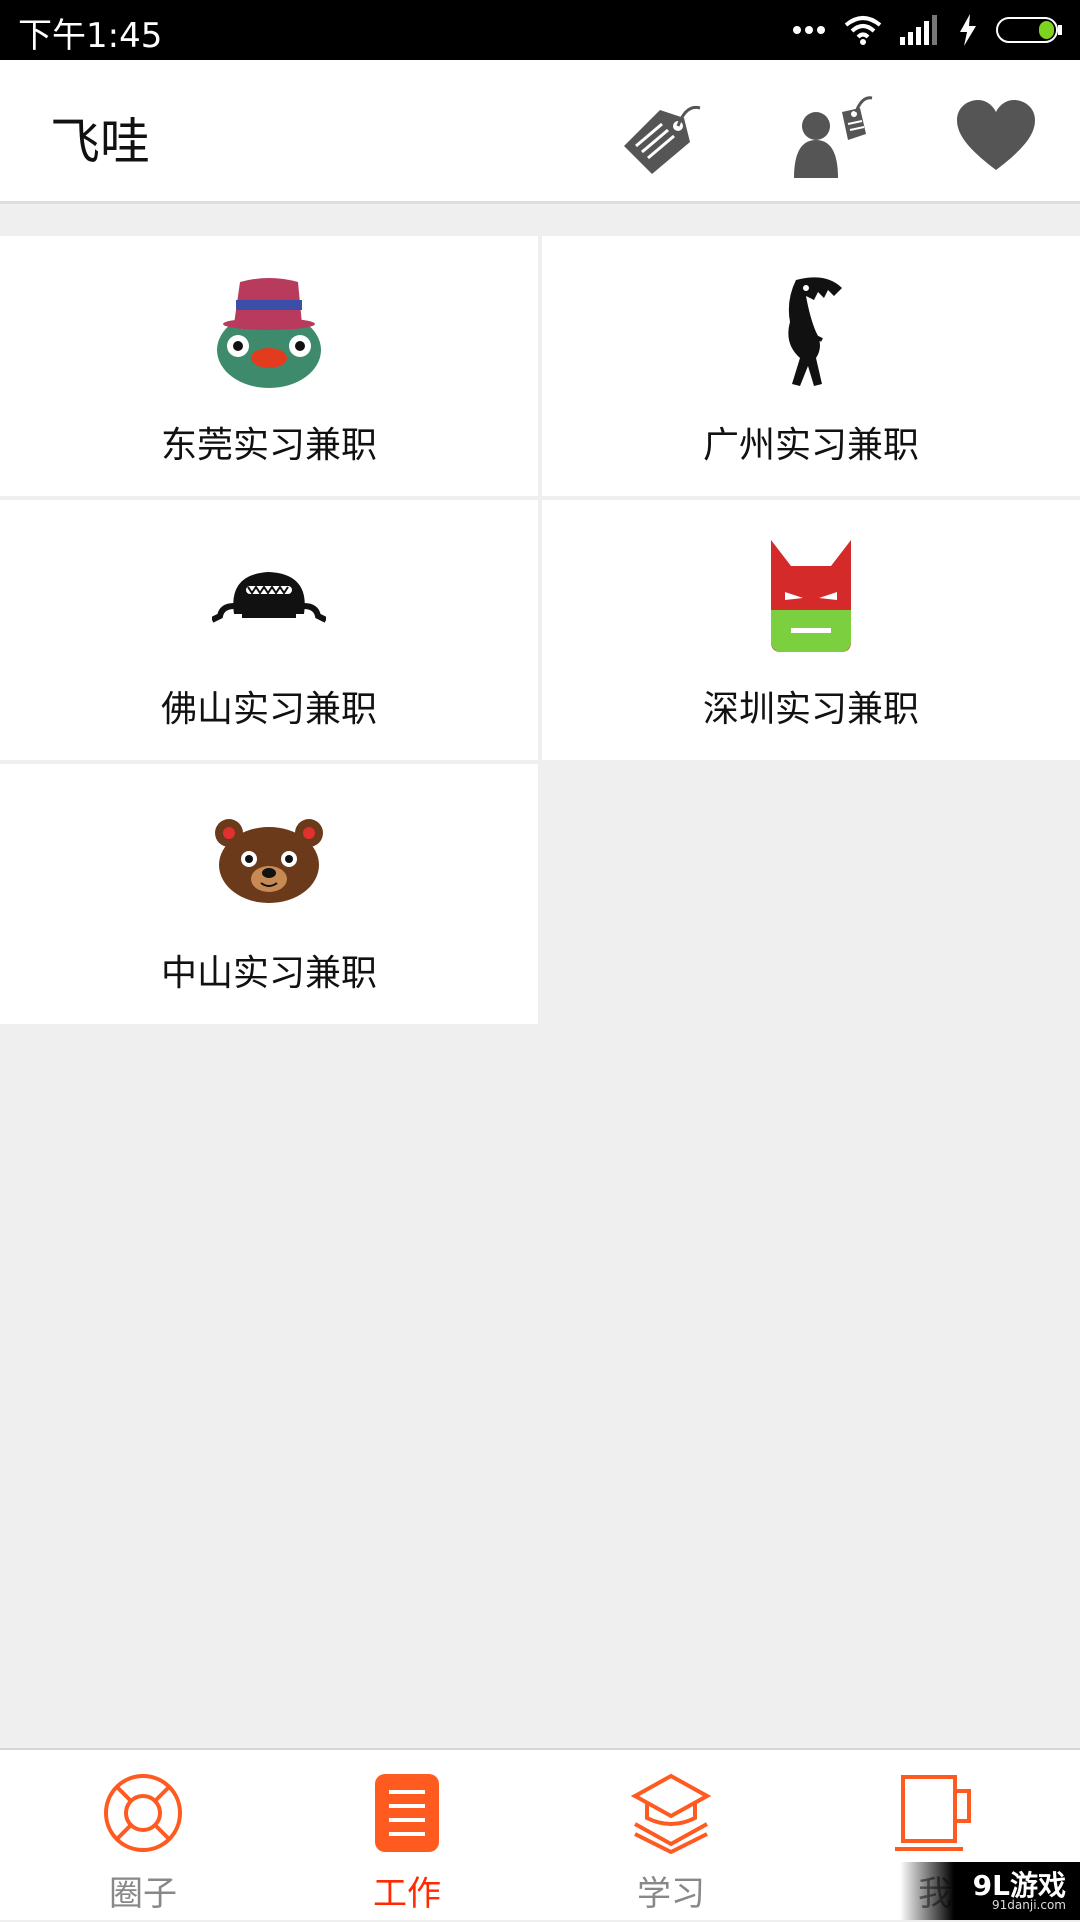 This screenshot has width=1080, height=1922. I want to click on grid-item-label: 东莞实习兼职, so click(268, 445).